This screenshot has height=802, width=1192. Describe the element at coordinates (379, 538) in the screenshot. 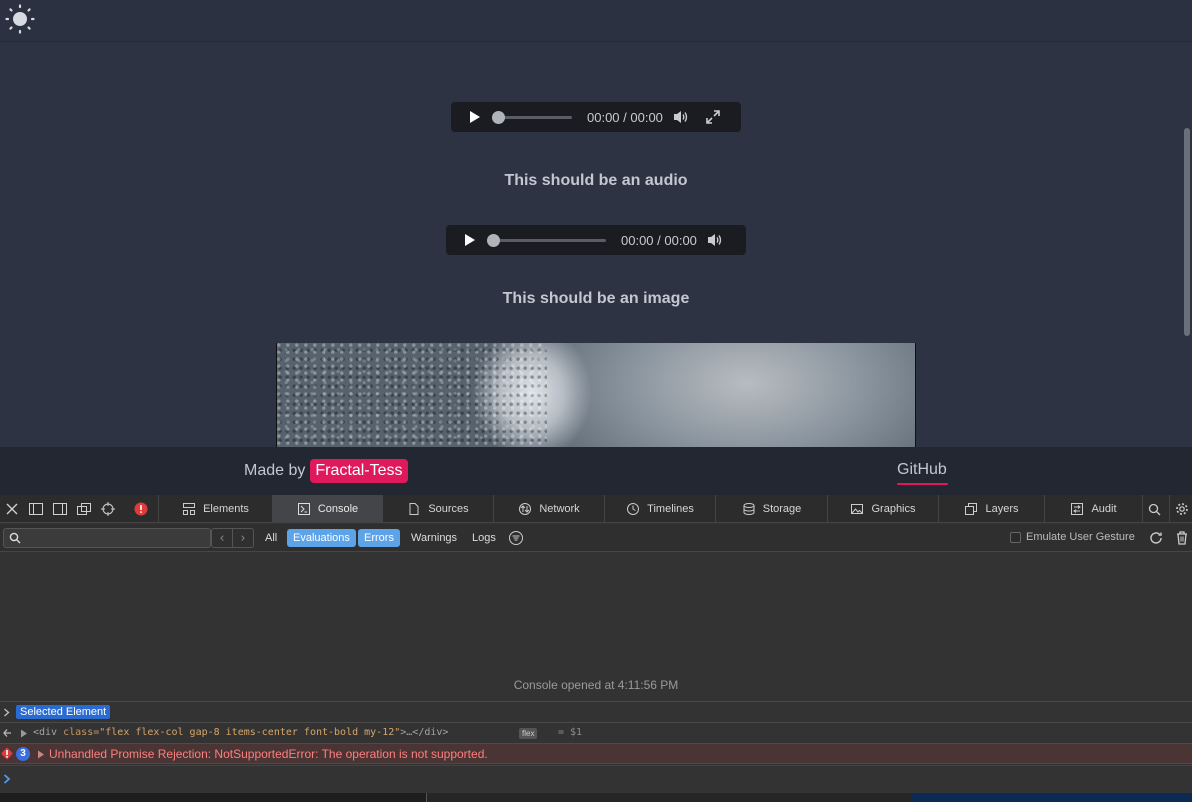

I see `filter-errors: Errors` at that location.